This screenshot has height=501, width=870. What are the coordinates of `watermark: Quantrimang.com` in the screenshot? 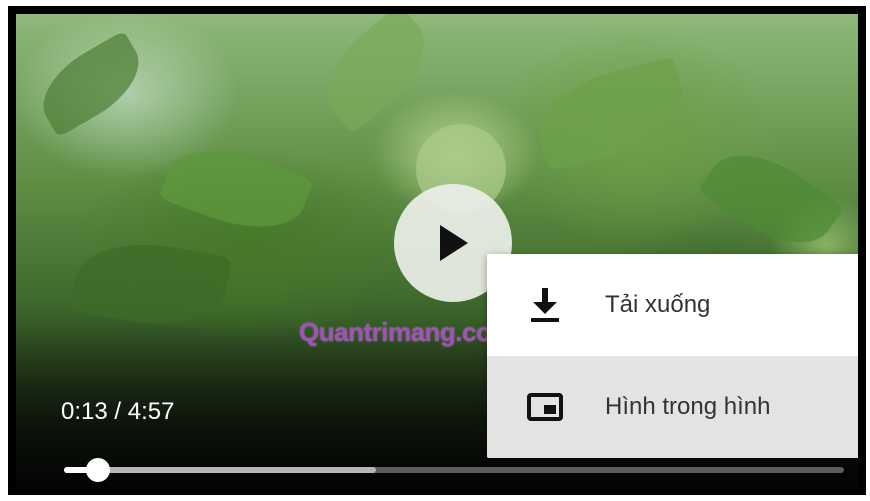 It's located at (406, 332).